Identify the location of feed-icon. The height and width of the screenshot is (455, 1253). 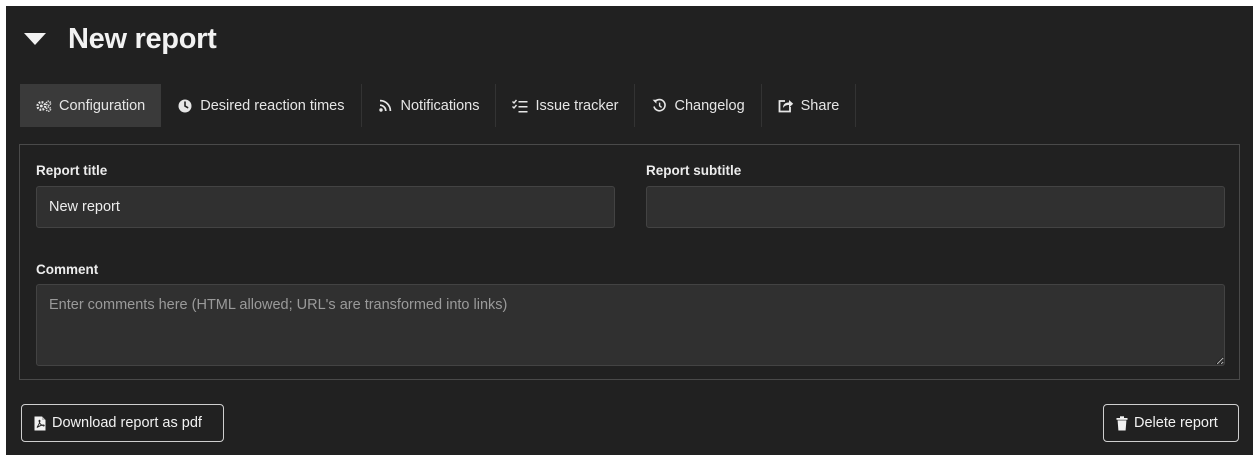
(386, 106).